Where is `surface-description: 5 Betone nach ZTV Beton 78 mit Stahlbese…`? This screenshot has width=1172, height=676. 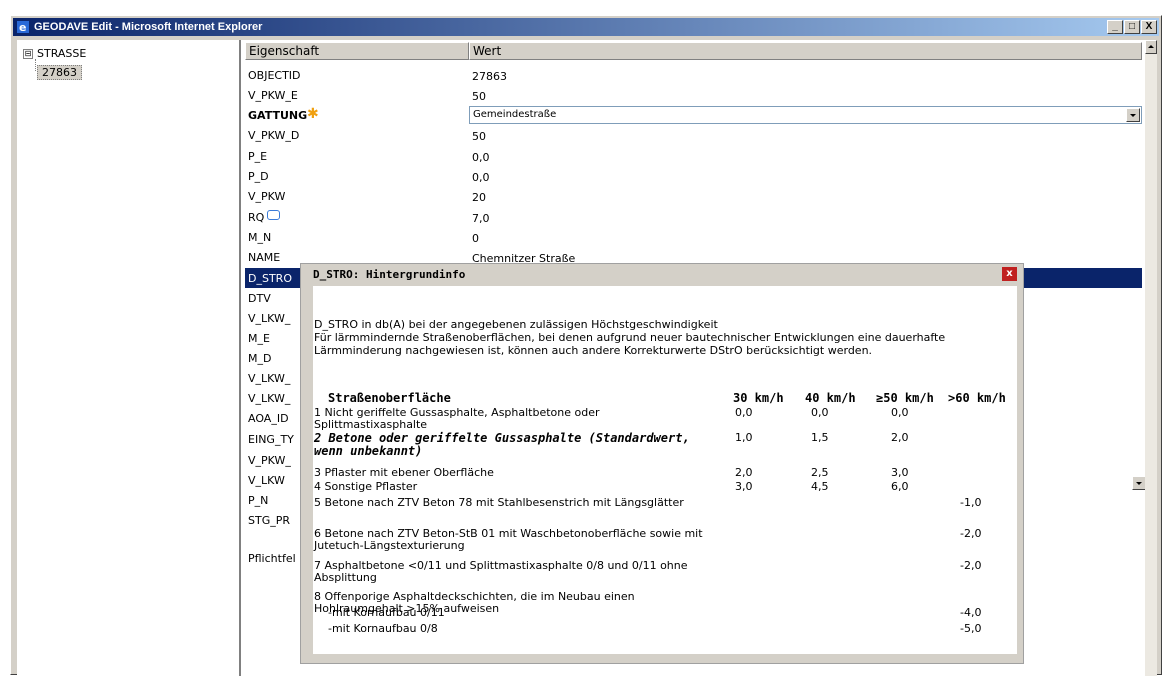 surface-description: 5 Betone nach ZTV Beton 78 mit Stahlbese… is located at coordinates (499, 502).